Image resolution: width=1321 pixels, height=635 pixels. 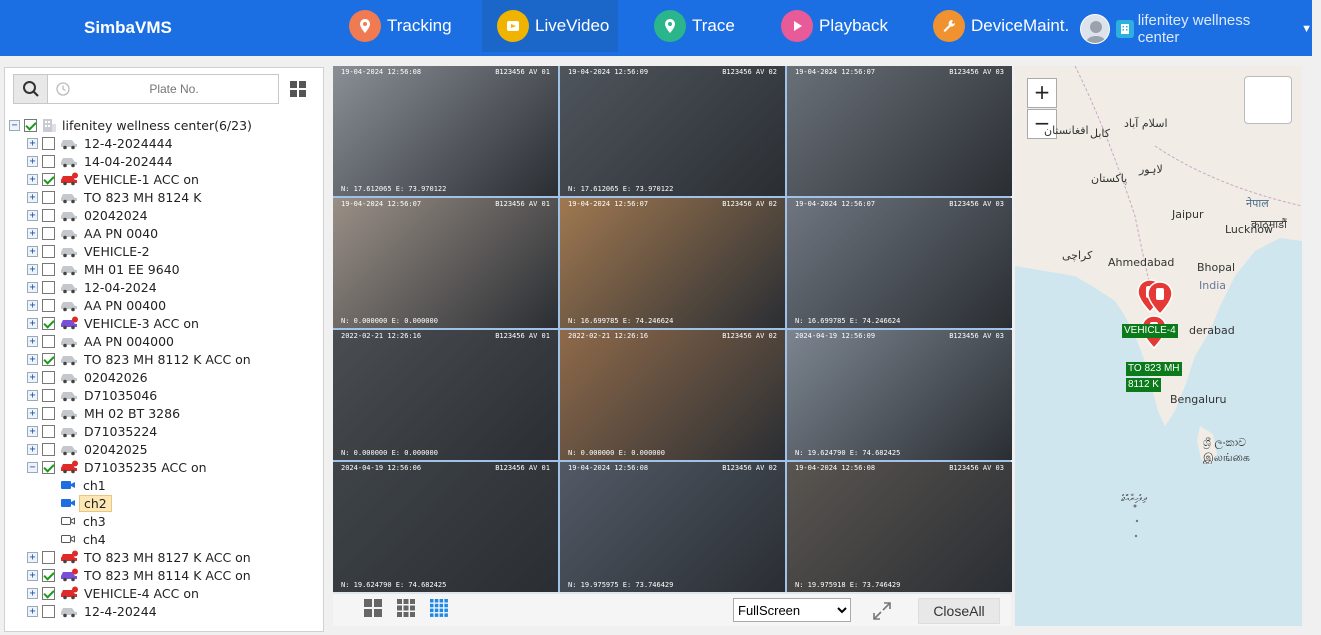 What do you see at coordinates (165, 251) in the screenshot?
I see `vehicle-row: + VEHICLE-2` at bounding box center [165, 251].